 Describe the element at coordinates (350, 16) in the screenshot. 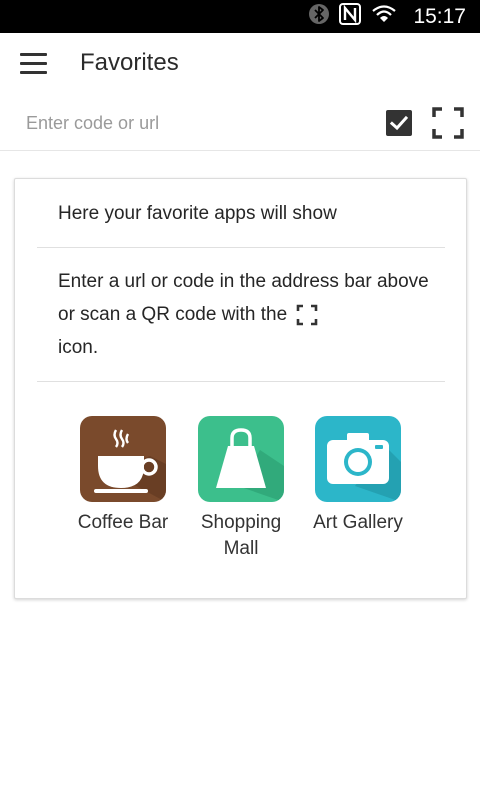

I see `nfc-icon` at that location.